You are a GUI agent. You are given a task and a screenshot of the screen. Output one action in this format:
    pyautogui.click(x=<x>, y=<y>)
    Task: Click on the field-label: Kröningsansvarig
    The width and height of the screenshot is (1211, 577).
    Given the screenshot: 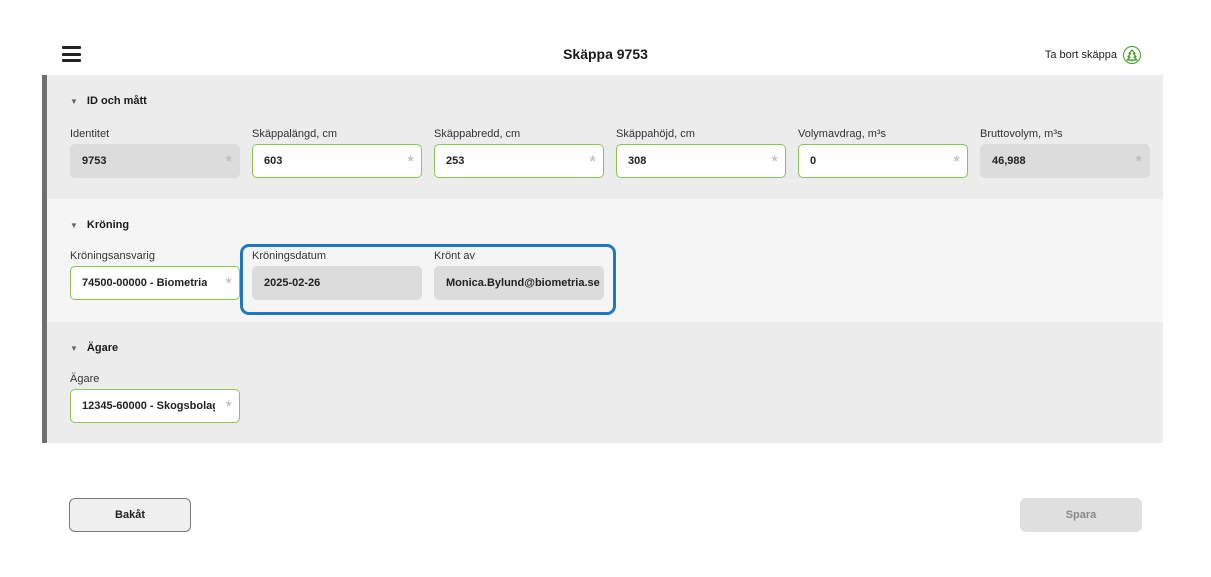 What is the action you would take?
    pyautogui.click(x=112, y=256)
    